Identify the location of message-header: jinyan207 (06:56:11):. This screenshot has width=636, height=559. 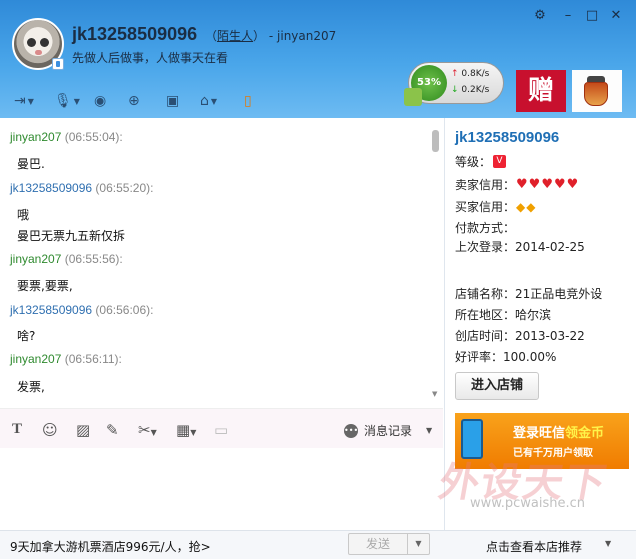
(66, 359).